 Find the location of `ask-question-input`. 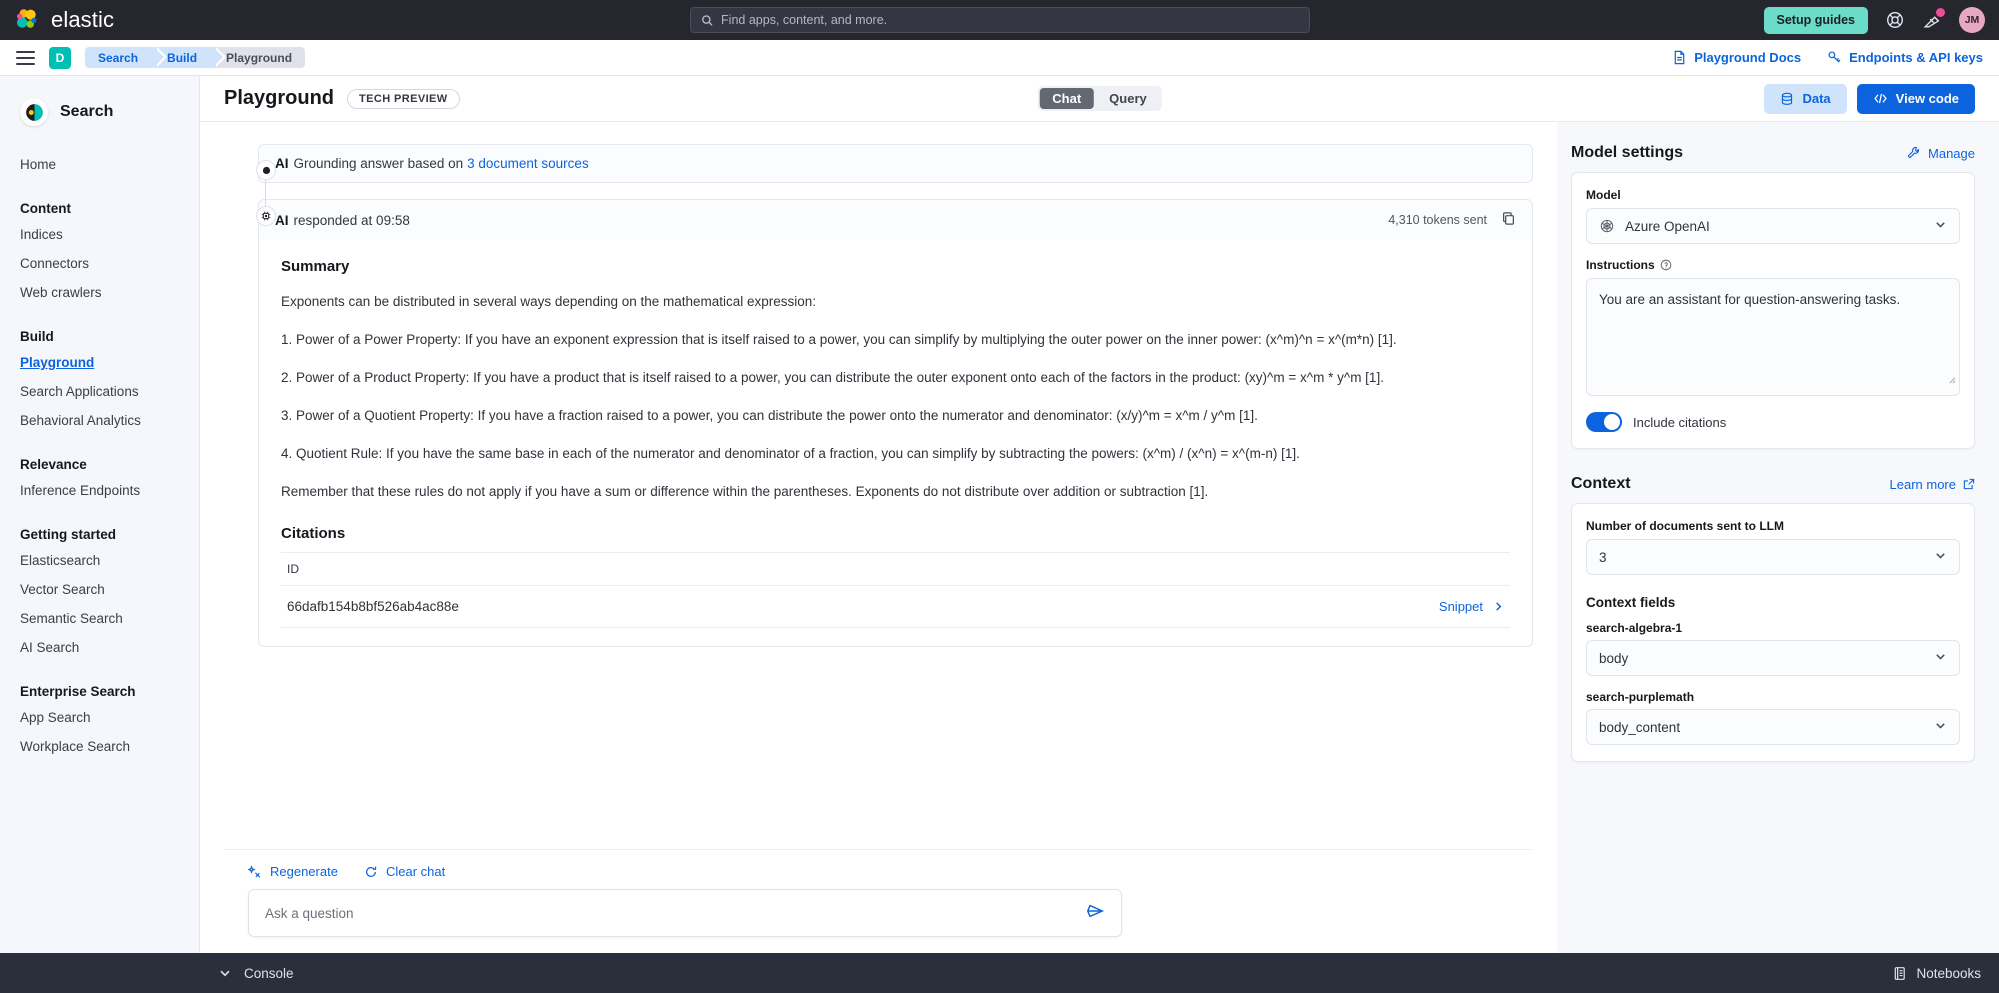

ask-question-input is located at coordinates (675, 913).